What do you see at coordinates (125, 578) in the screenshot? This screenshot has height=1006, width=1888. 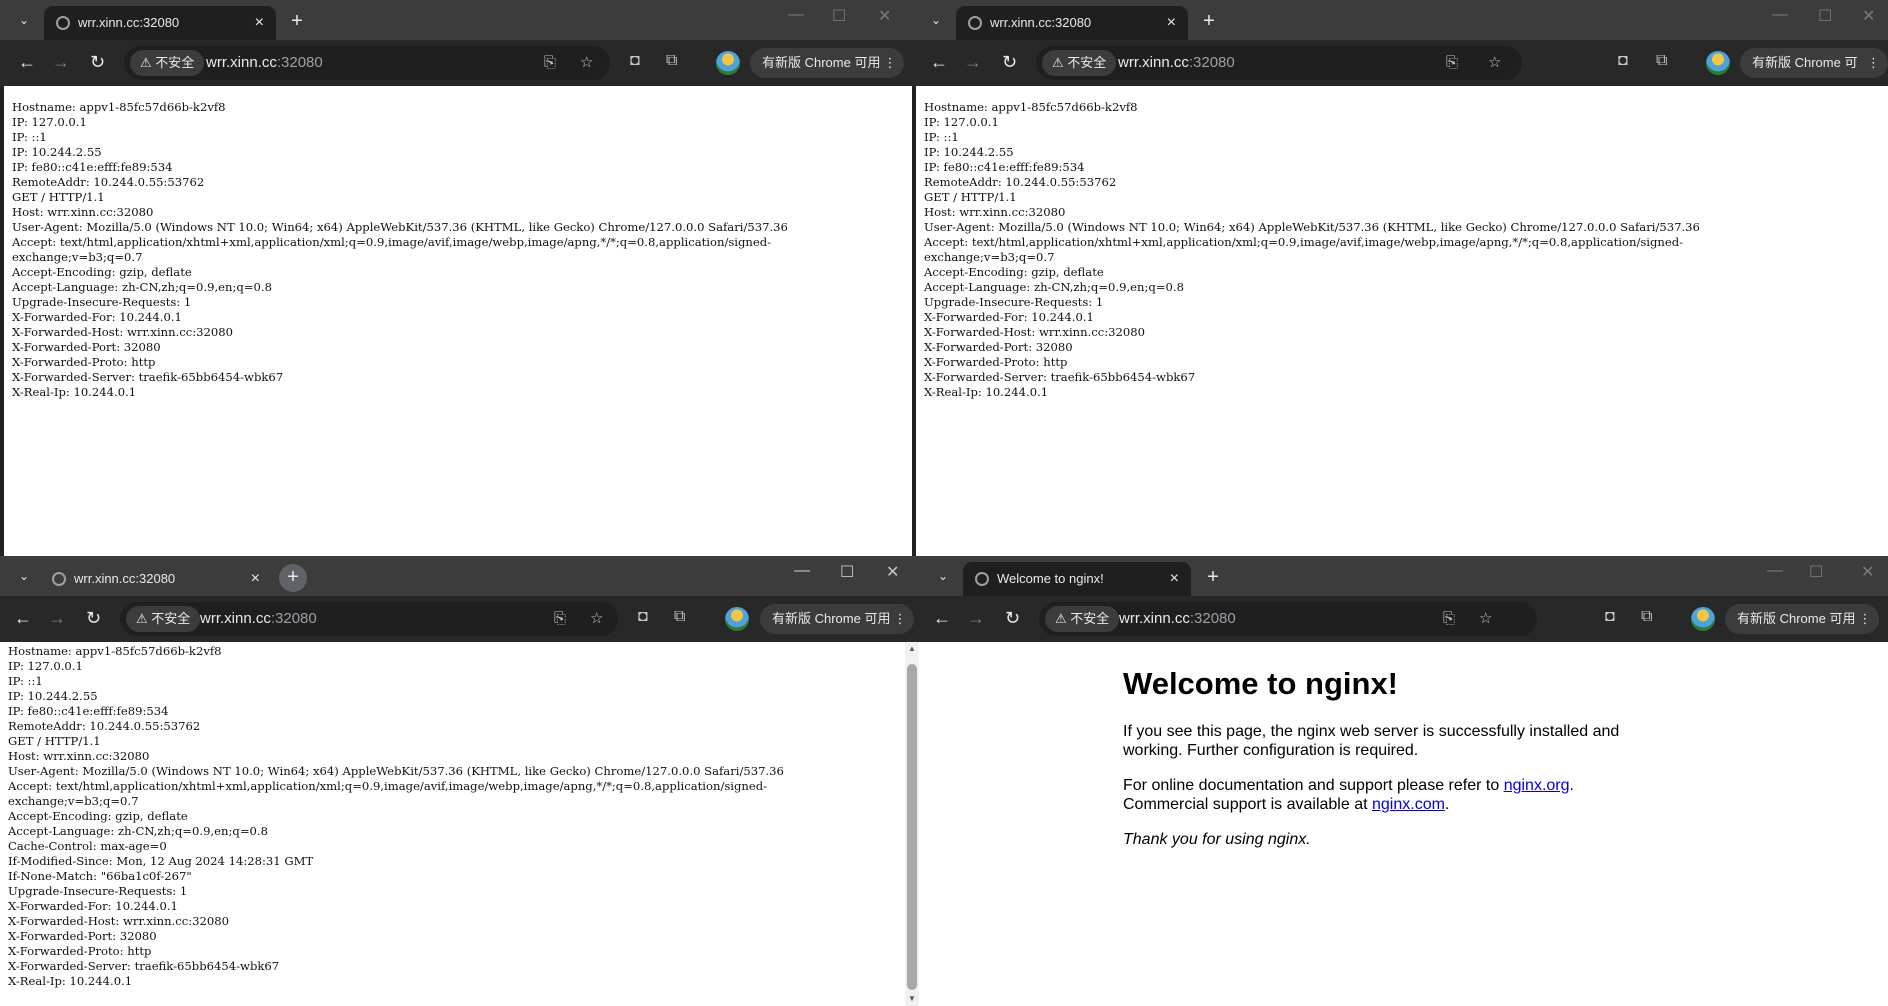 I see `tab-title: wrr.xinn.cc:32080` at bounding box center [125, 578].